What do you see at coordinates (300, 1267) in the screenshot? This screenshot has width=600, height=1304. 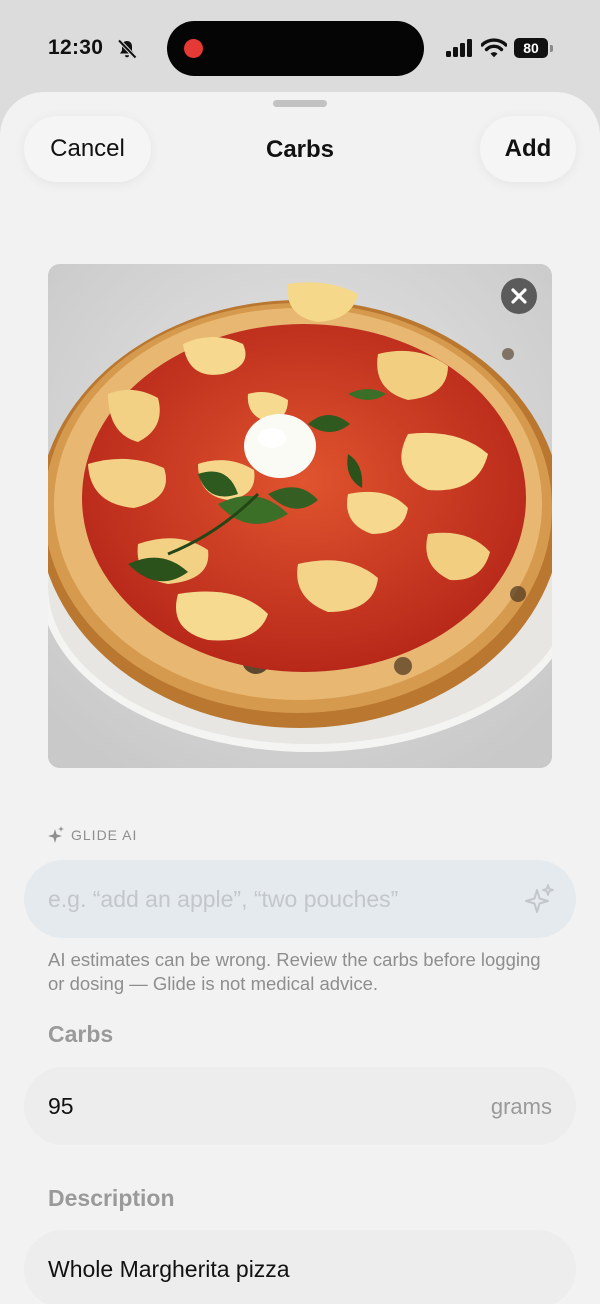 I see `description-field: Whole Margherita pizza` at bounding box center [300, 1267].